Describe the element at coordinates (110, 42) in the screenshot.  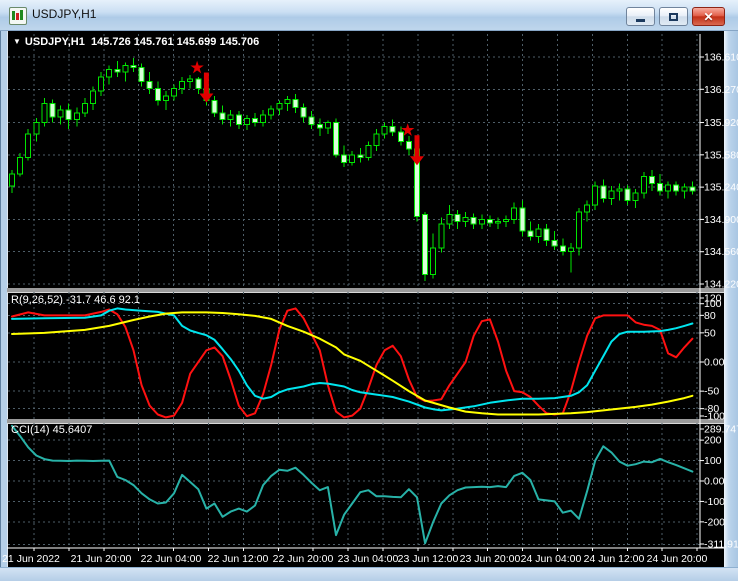
I see `quote-open: 145.726` at that location.